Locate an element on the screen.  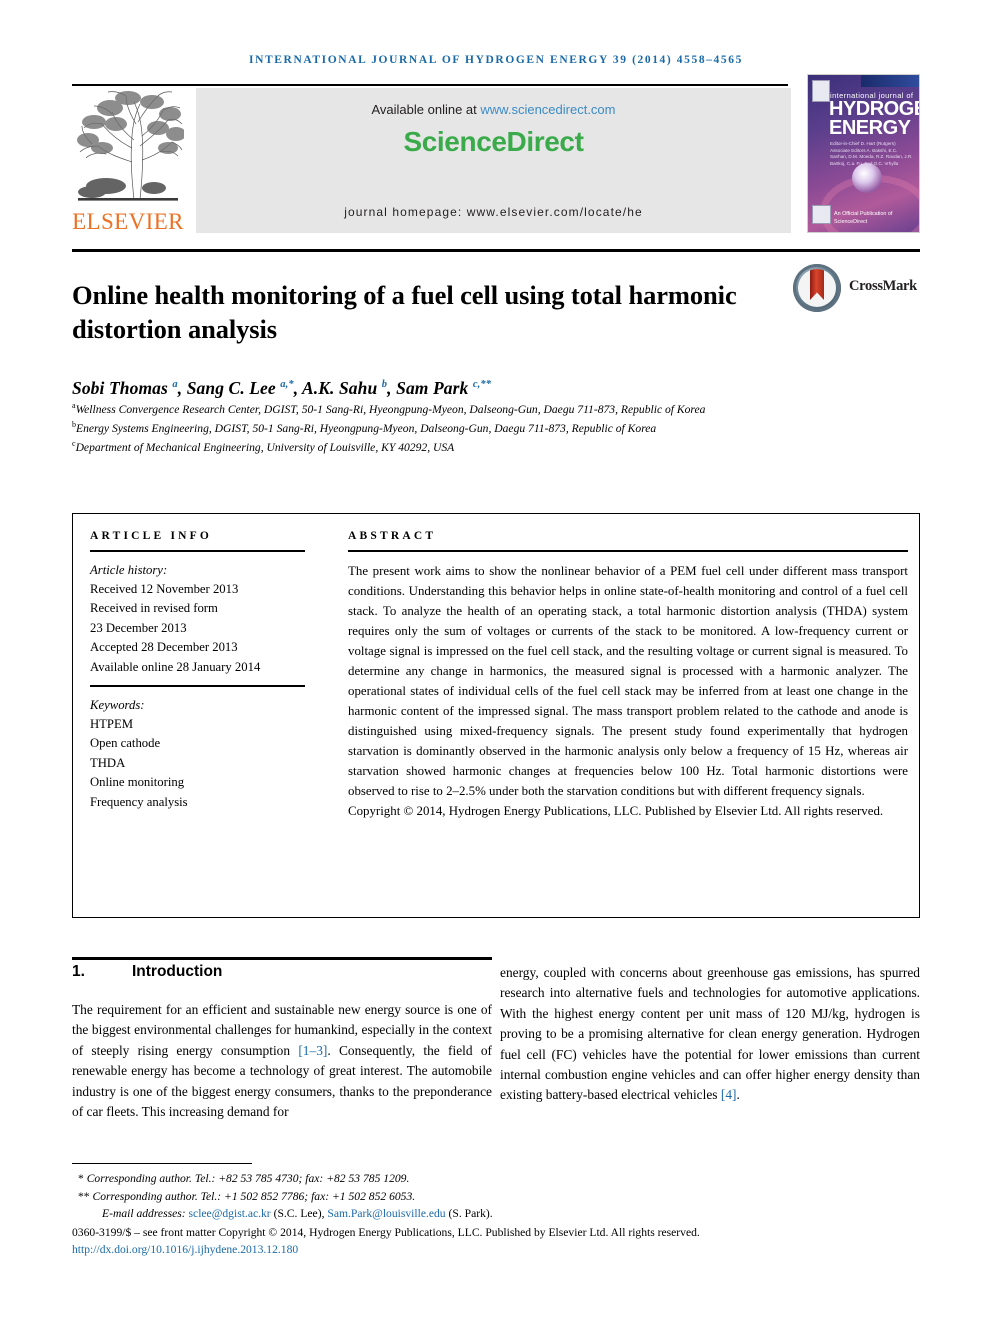
info-rule-bottom is located at coordinates (496, 917).